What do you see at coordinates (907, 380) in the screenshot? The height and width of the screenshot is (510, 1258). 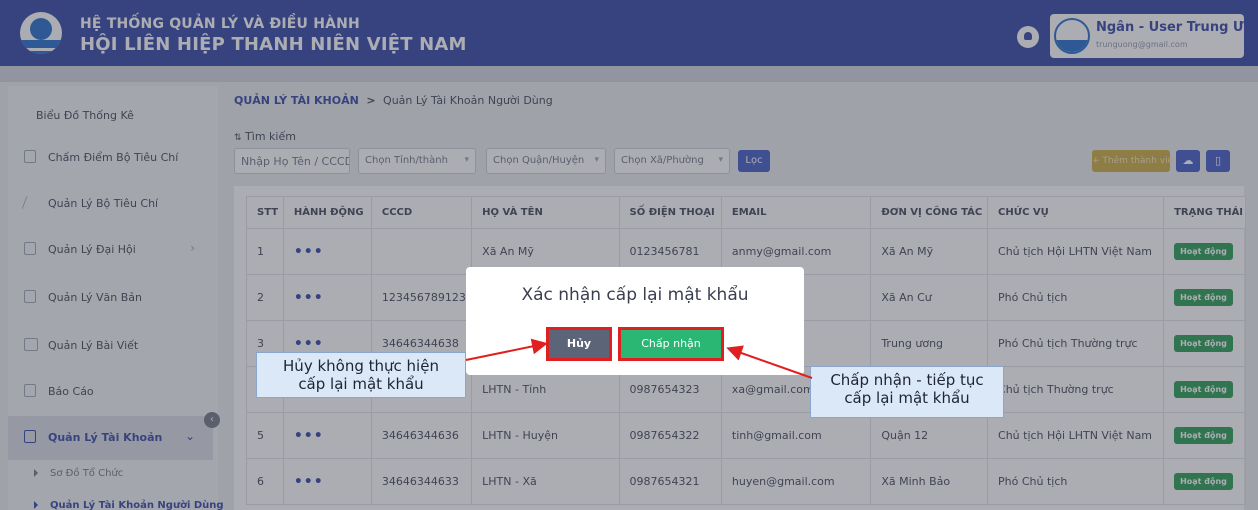 I see `annotation-line: Chấp nhận - tiếp tục` at bounding box center [907, 380].